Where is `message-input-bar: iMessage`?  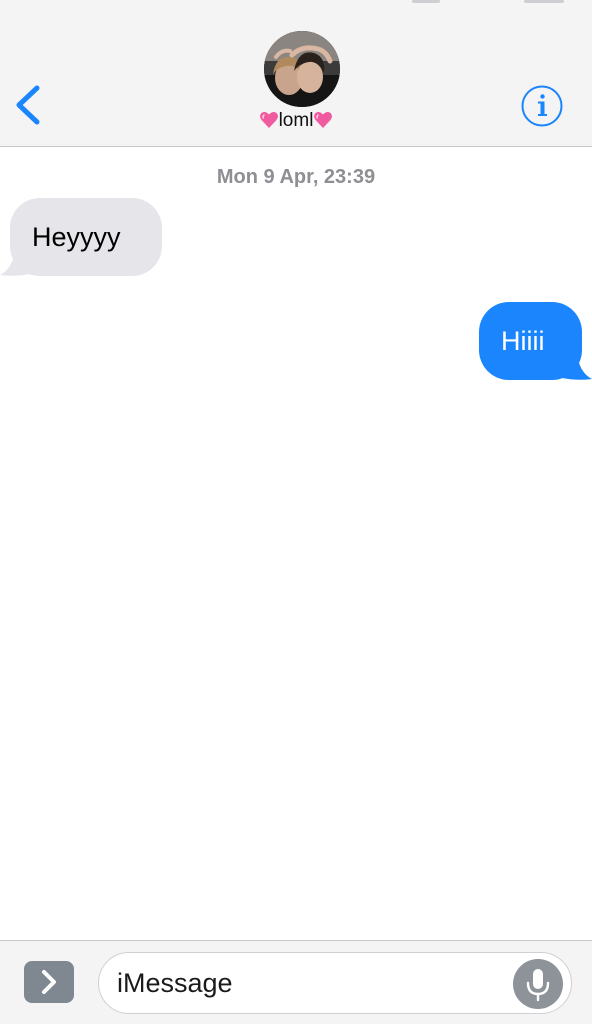 message-input-bar: iMessage is located at coordinates (296, 982).